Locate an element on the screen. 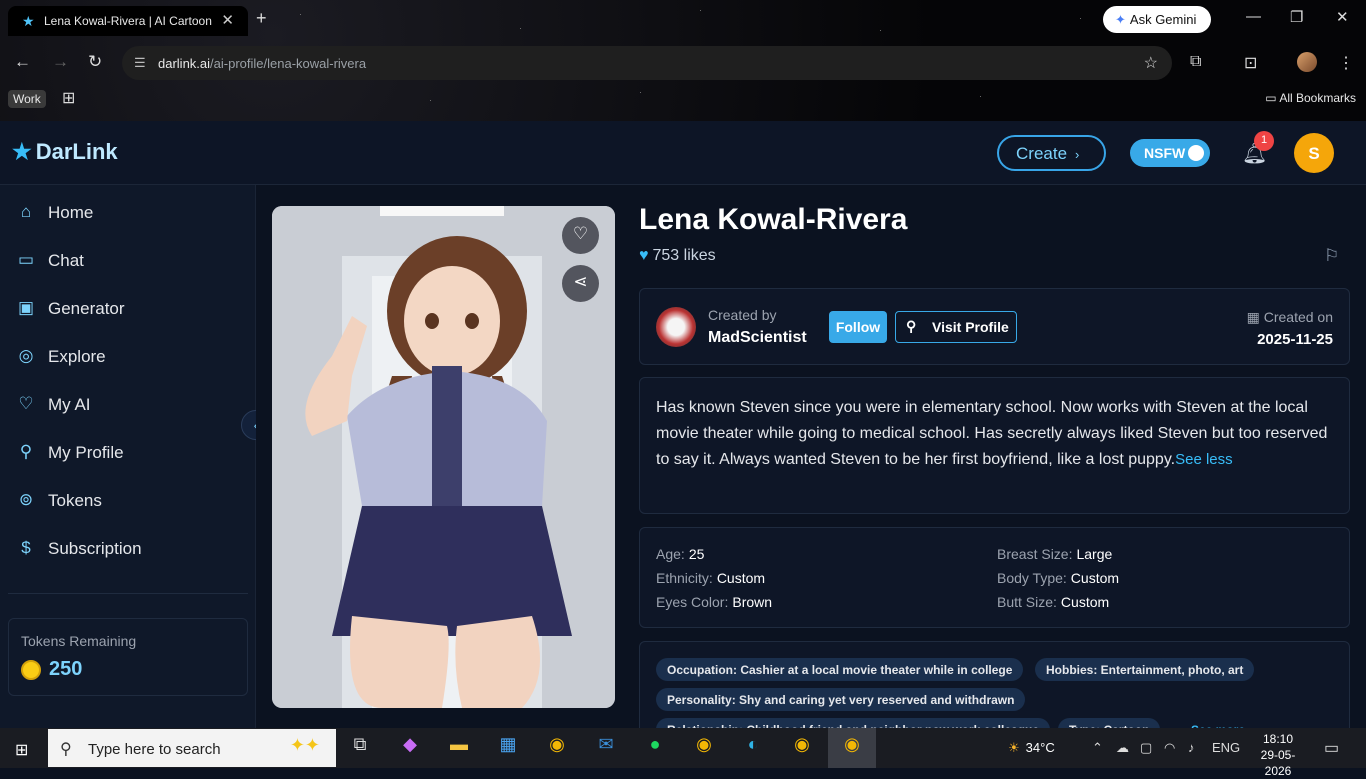 This screenshot has width=1366, height=779. microsoft-store-icon: ▦ is located at coordinates (508, 748).